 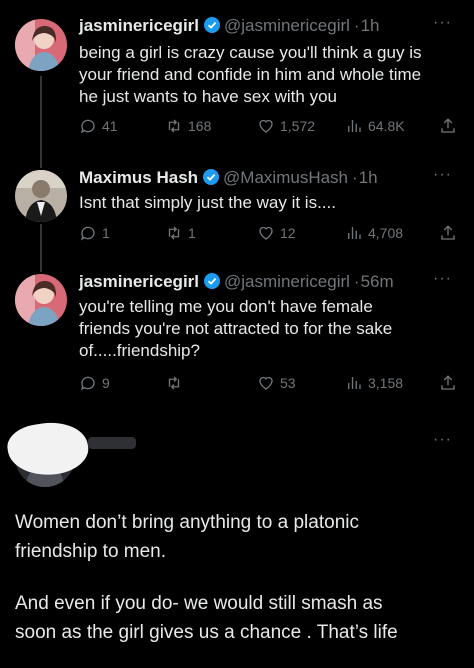 I want to click on timestamp: 56m, so click(x=377, y=281).